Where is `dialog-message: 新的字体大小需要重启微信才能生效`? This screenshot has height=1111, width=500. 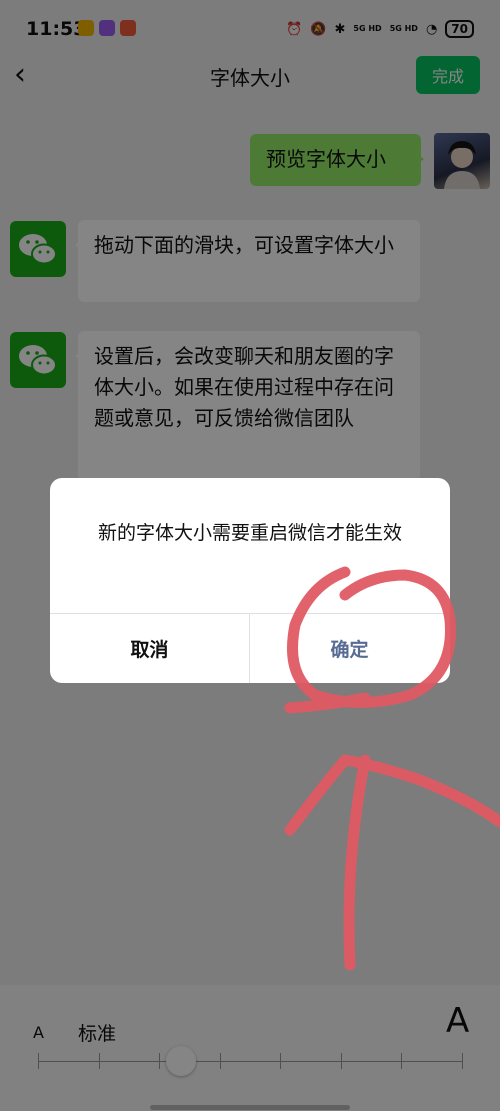 dialog-message: 新的字体大小需要重启微信才能生效 is located at coordinates (249, 533).